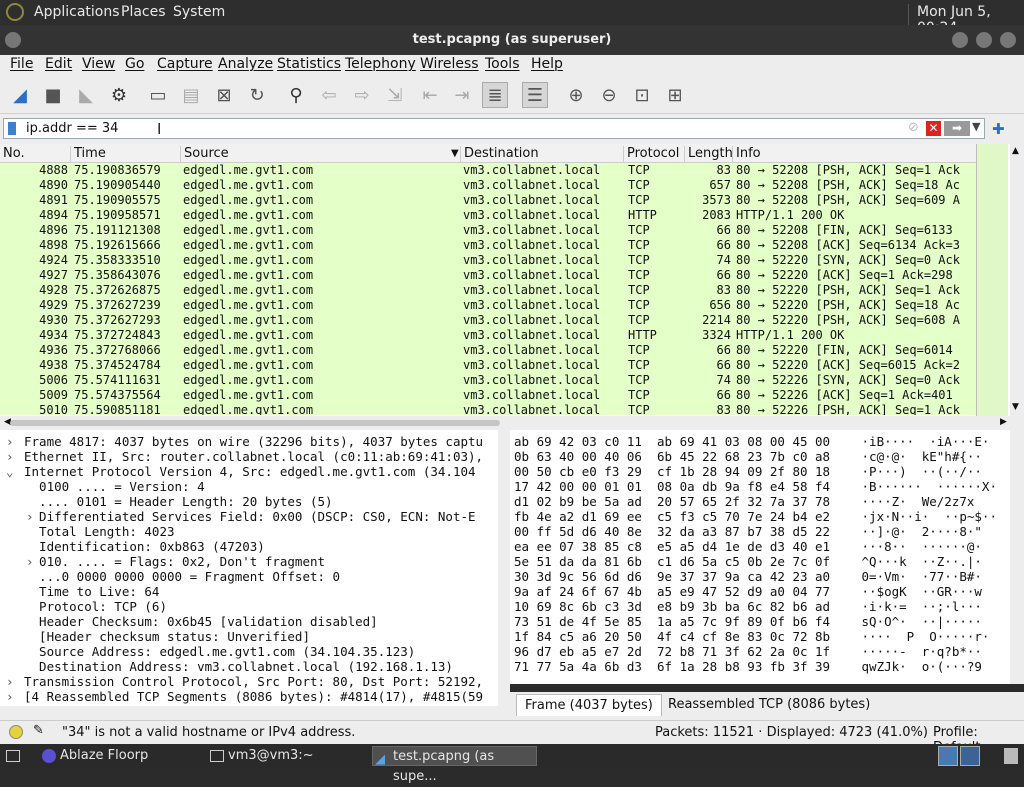 Image resolution: width=1024 pixels, height=787 pixels. What do you see at coordinates (918, 471) in the screenshot?
I see `hex-ascii: ·P···) ··(··/··` at bounding box center [918, 471].